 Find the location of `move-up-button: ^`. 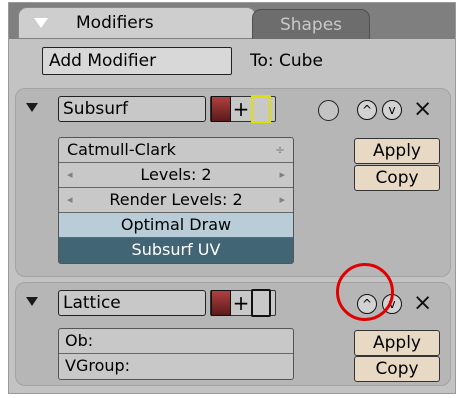

move-up-button: ^ is located at coordinates (367, 110).